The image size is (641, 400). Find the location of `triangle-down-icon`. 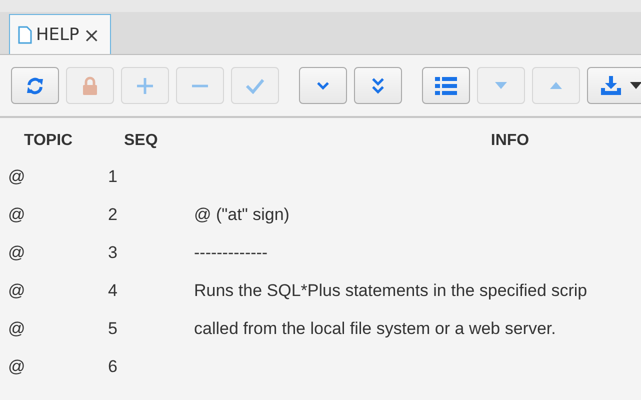

triangle-down-icon is located at coordinates (501, 85).